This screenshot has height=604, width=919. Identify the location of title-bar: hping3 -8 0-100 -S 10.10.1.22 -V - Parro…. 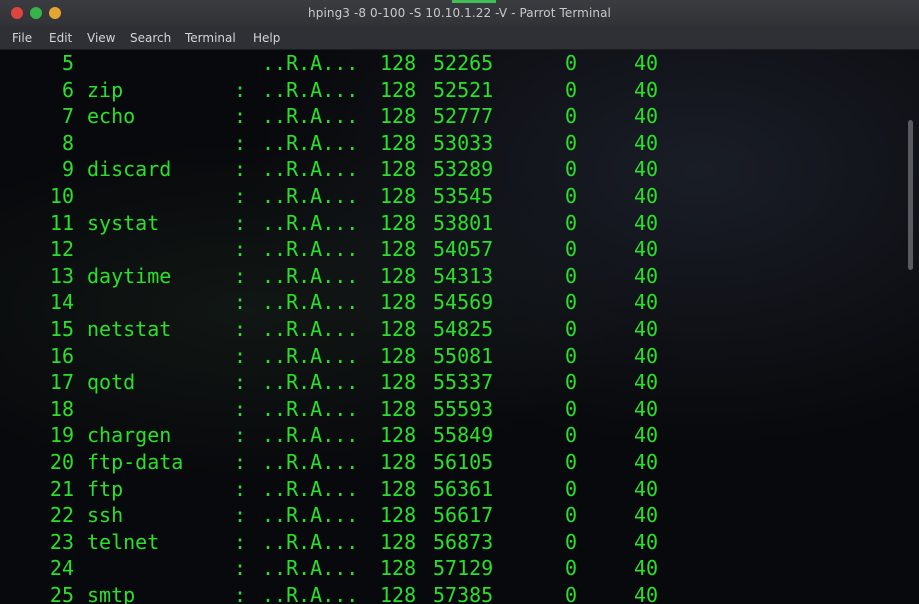
(459, 13).